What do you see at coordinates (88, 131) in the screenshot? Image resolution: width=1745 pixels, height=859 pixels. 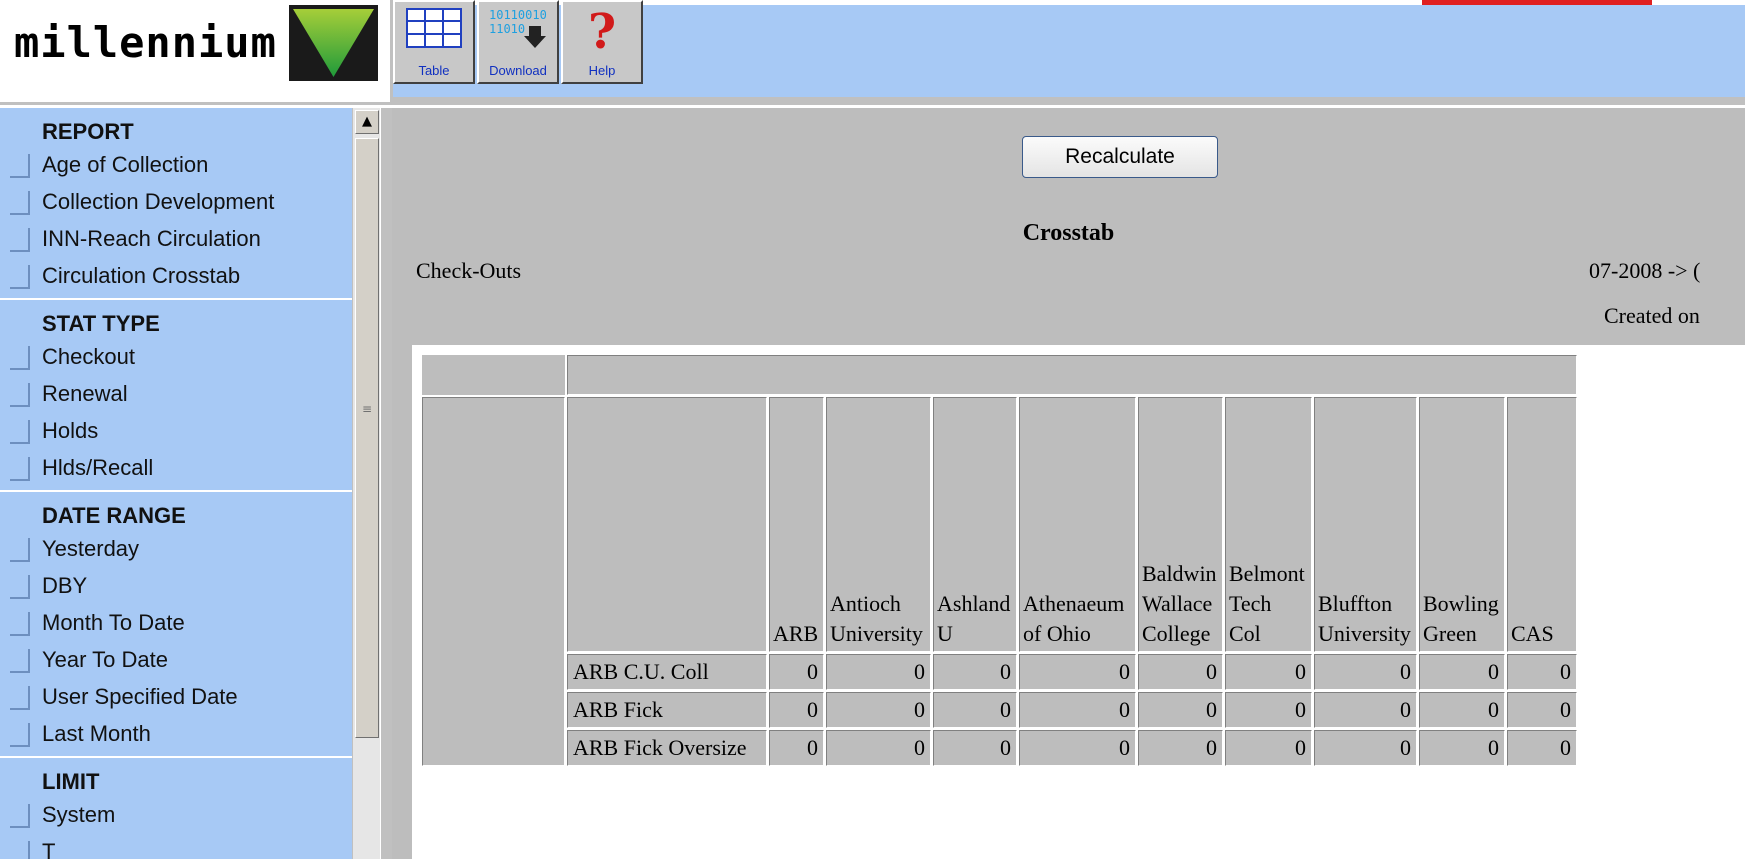 I see `sidebar-heading: REPORT` at bounding box center [88, 131].